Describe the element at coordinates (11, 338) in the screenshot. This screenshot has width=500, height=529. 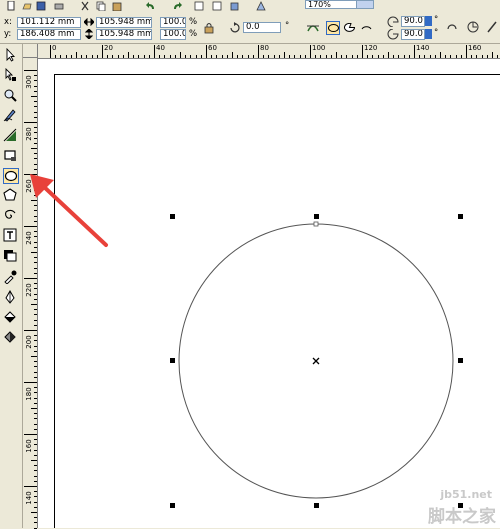
I see `interactive-fill-tool` at that location.